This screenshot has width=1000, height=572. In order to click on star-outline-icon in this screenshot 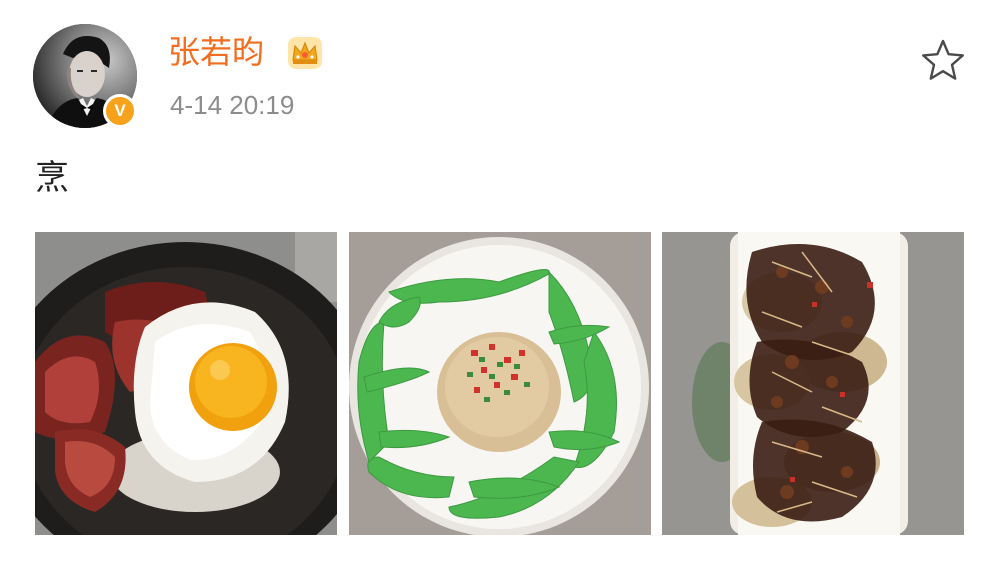, I will do `click(943, 59)`.